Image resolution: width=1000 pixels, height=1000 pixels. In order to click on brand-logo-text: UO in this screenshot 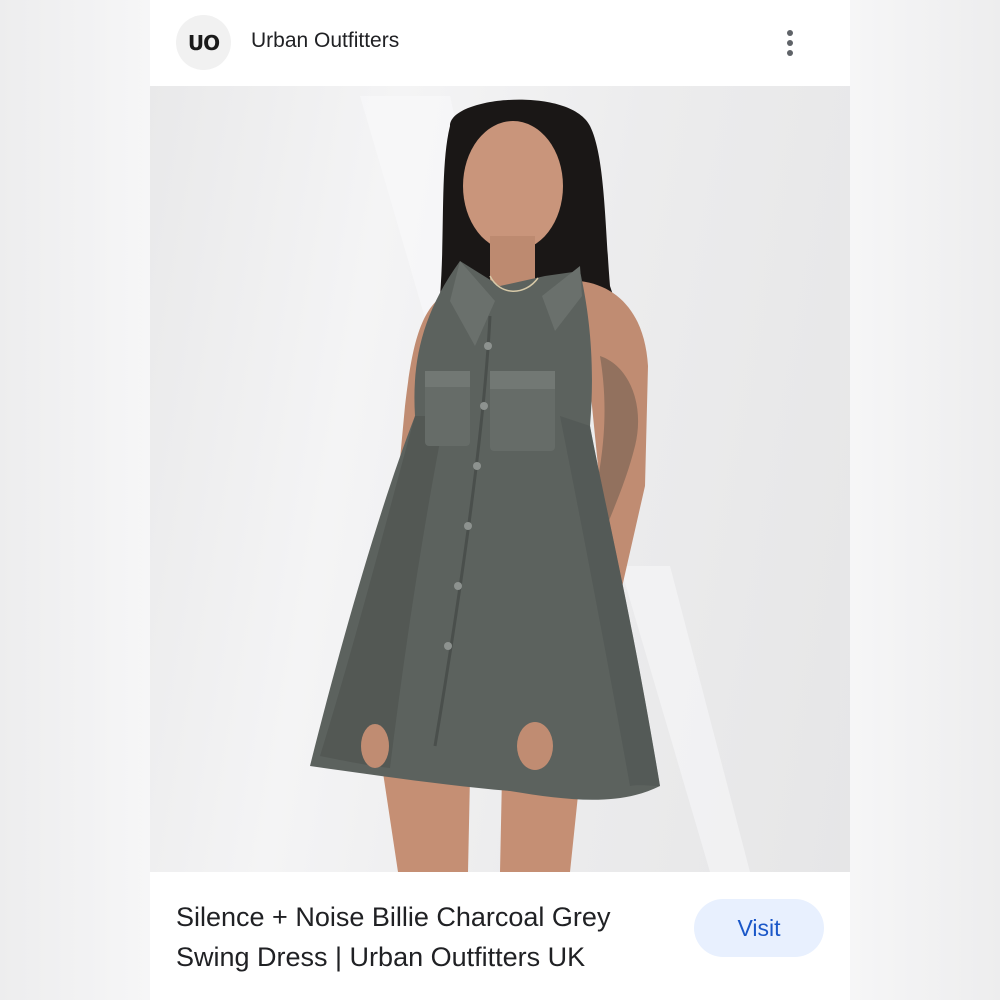, I will do `click(203, 42)`.